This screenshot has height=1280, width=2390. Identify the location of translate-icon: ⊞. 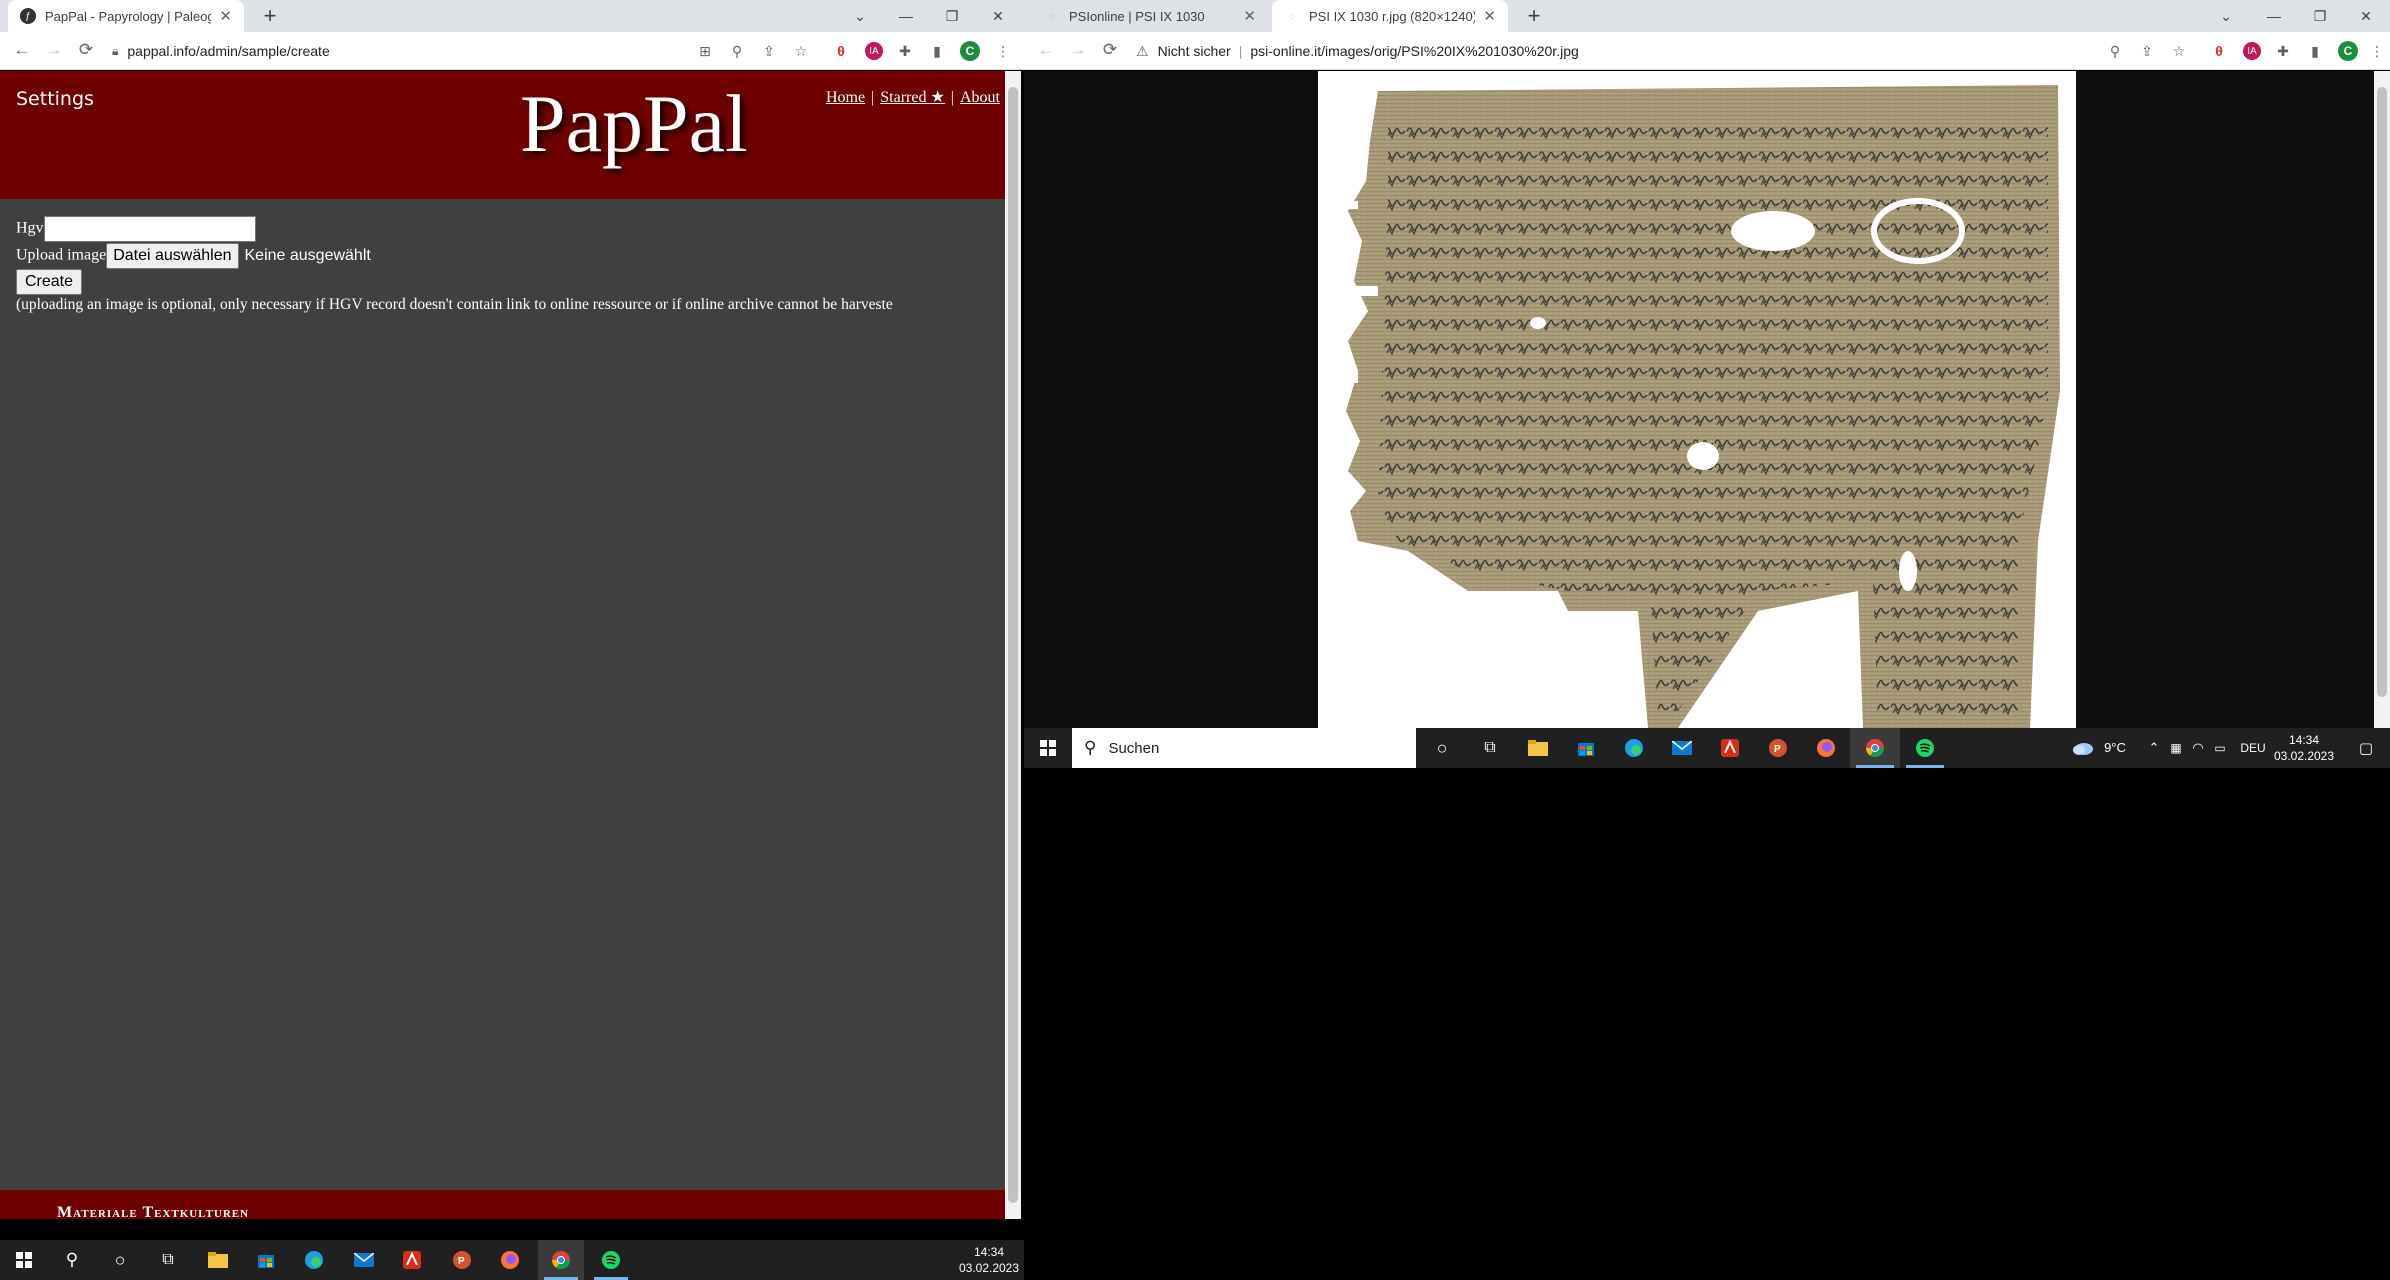
(705, 51).